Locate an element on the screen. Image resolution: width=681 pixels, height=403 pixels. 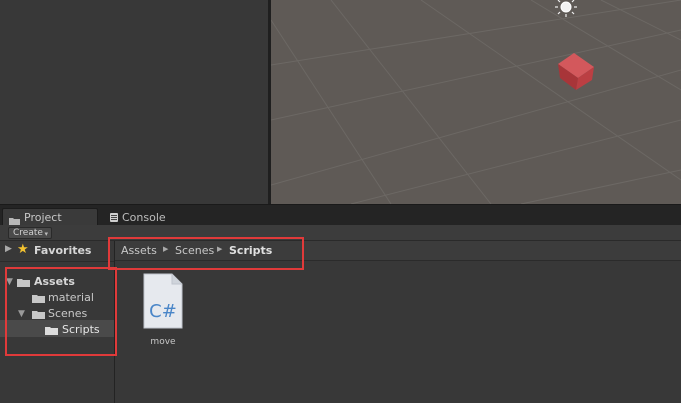
project-toolbar: Create ▾ is located at coordinates (340, 233).